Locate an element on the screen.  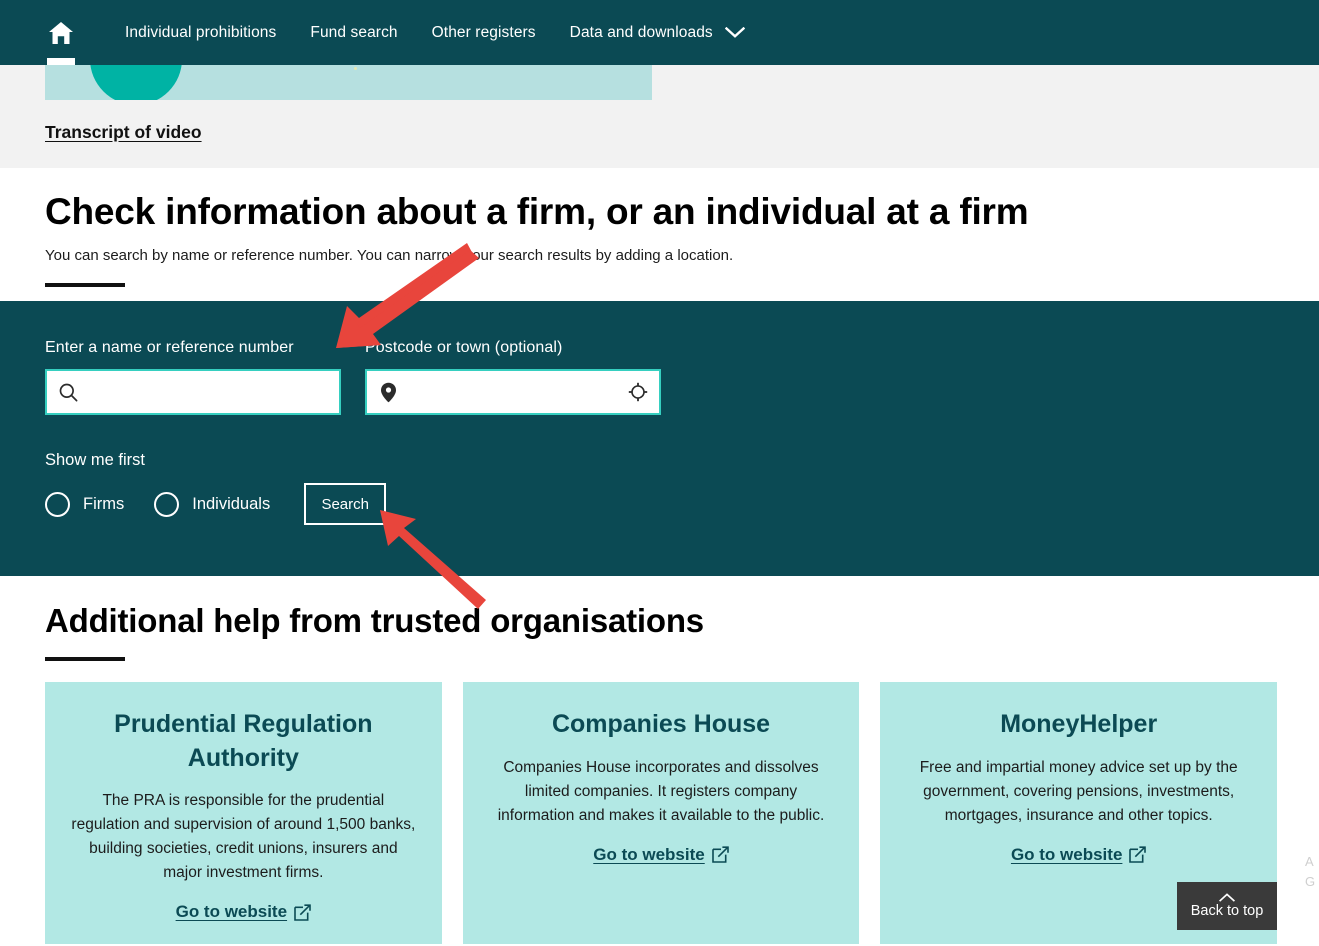
name-field-label: Enter a name or reference number is located at coordinates (169, 347).